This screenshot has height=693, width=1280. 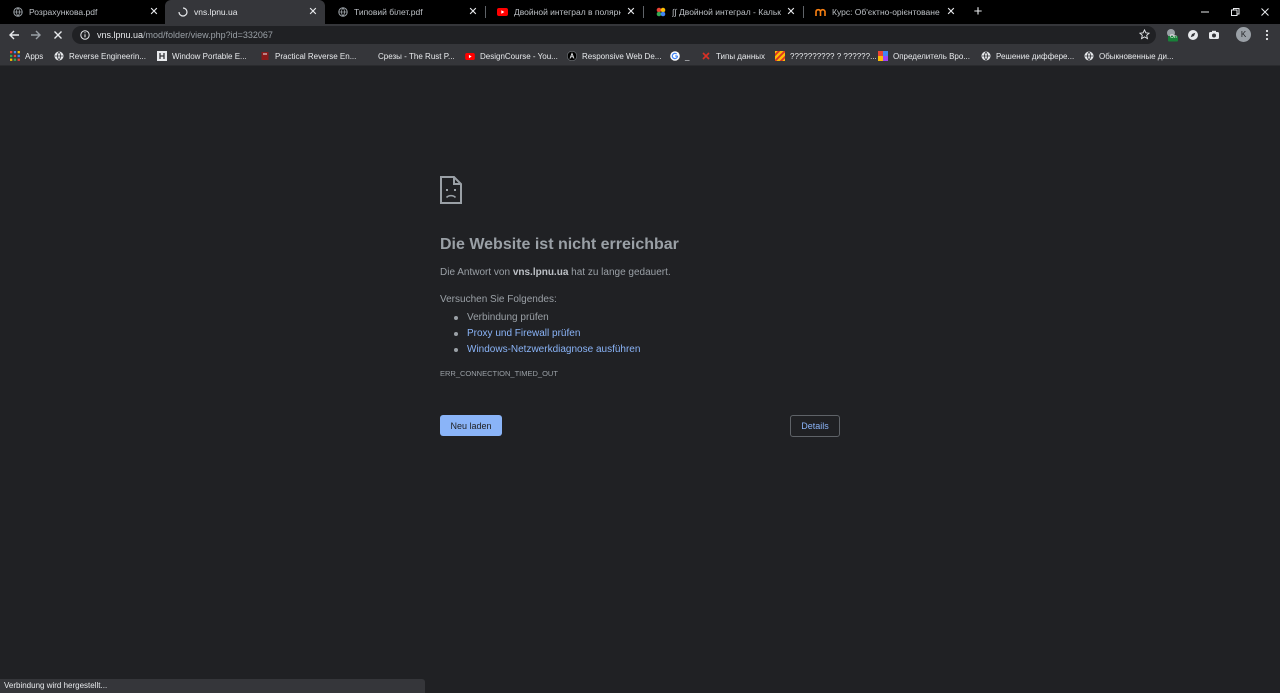 I want to click on stripes-icon, so click(x=780, y=56).